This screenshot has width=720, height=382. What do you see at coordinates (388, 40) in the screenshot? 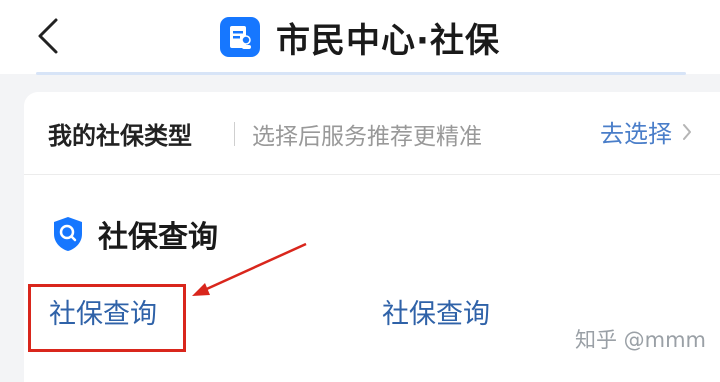
I see `page-title: 市民中心·社保` at bounding box center [388, 40].